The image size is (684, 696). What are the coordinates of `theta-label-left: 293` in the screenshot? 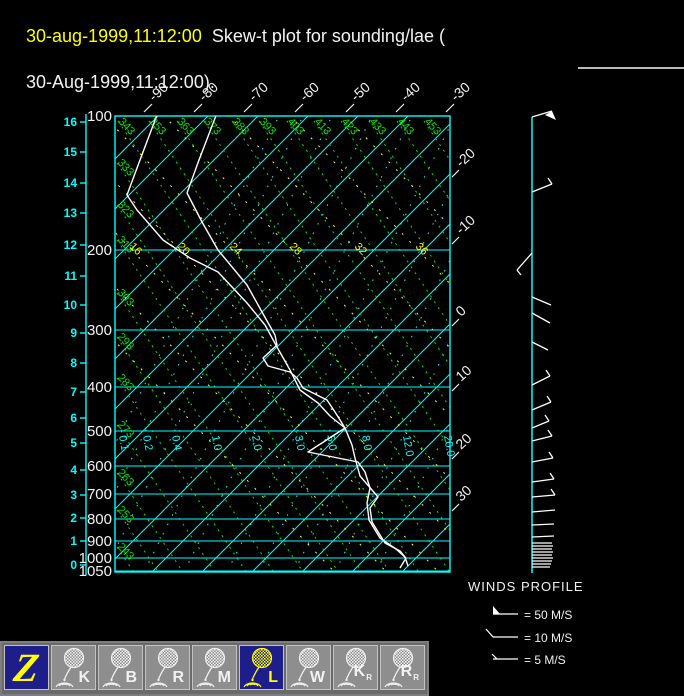 It's located at (125, 342).